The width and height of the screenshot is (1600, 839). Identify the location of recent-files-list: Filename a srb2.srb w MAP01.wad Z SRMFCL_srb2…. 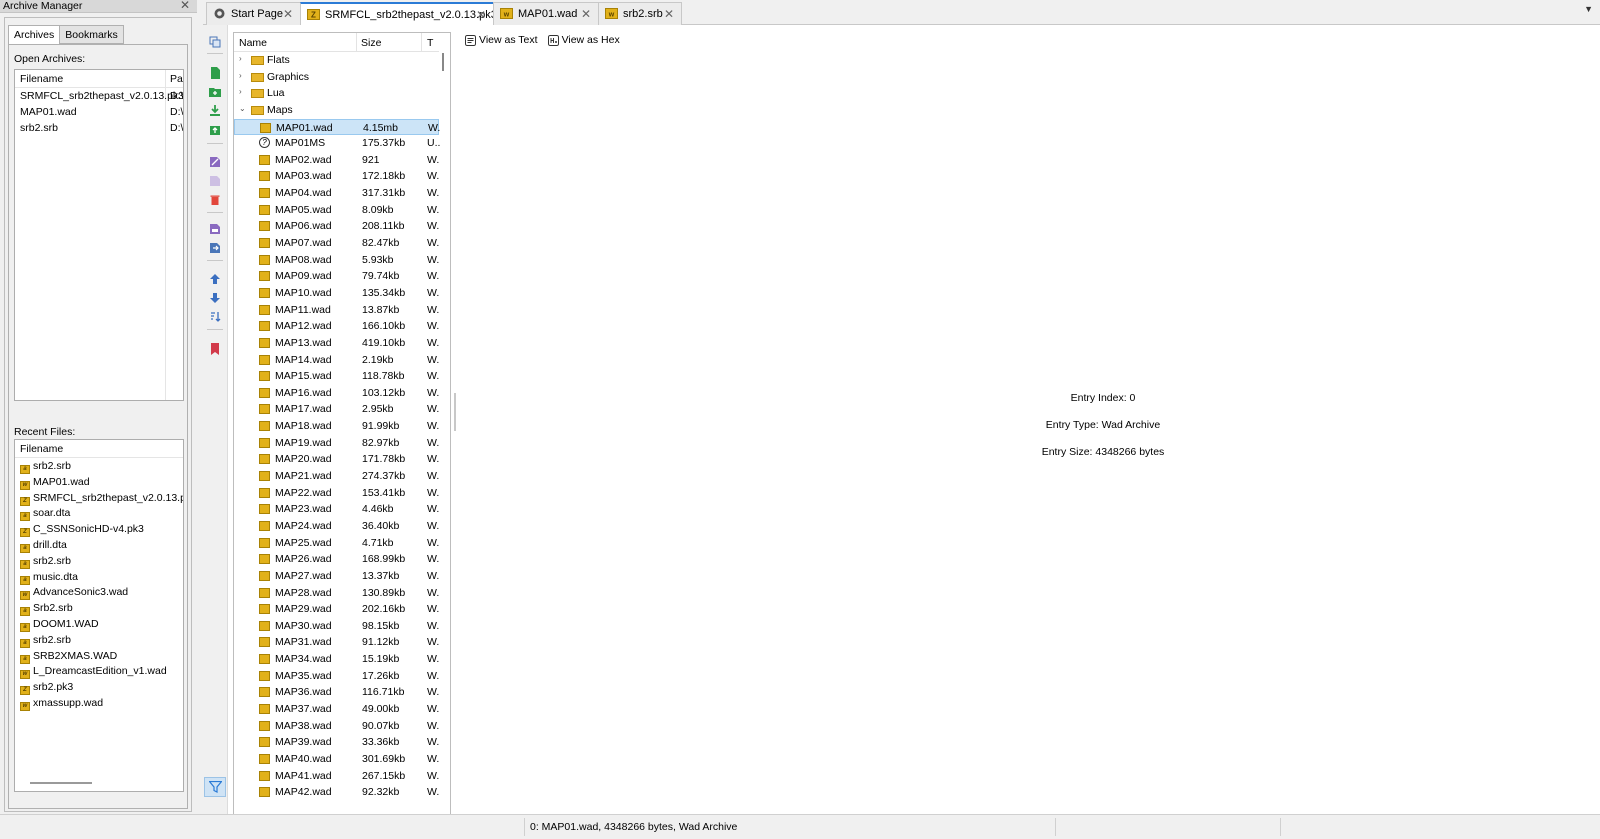
(99, 615).